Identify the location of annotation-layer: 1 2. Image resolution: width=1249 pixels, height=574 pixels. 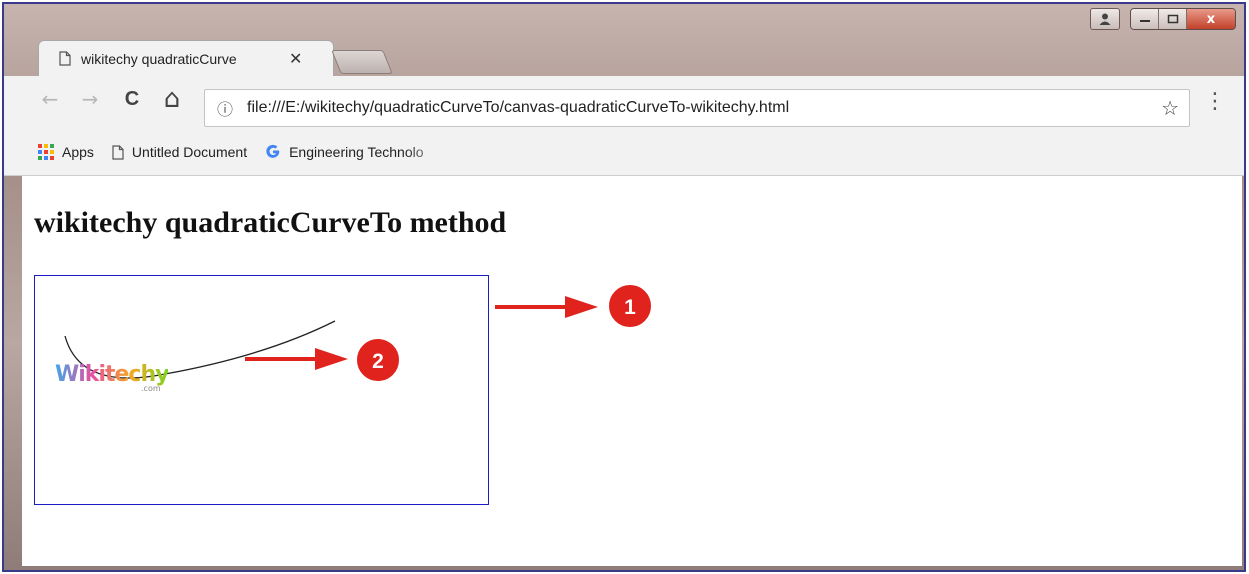
(449, 333).